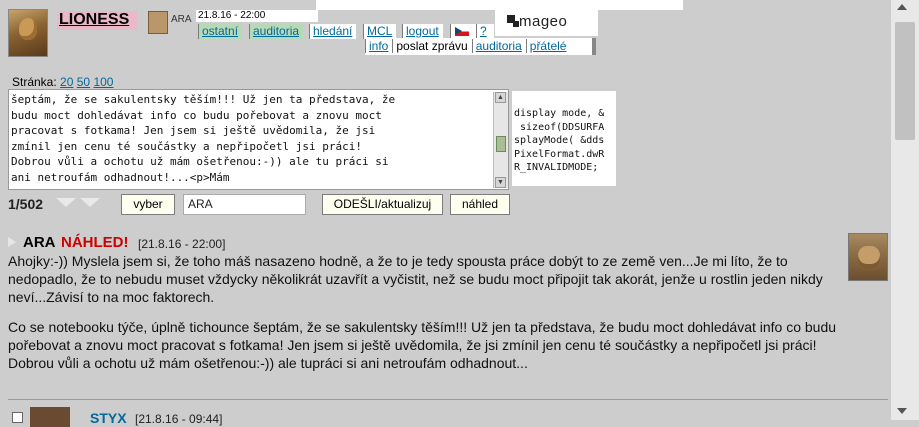 This screenshot has height=427, width=919. I want to click on language-flag, so click(463, 31).